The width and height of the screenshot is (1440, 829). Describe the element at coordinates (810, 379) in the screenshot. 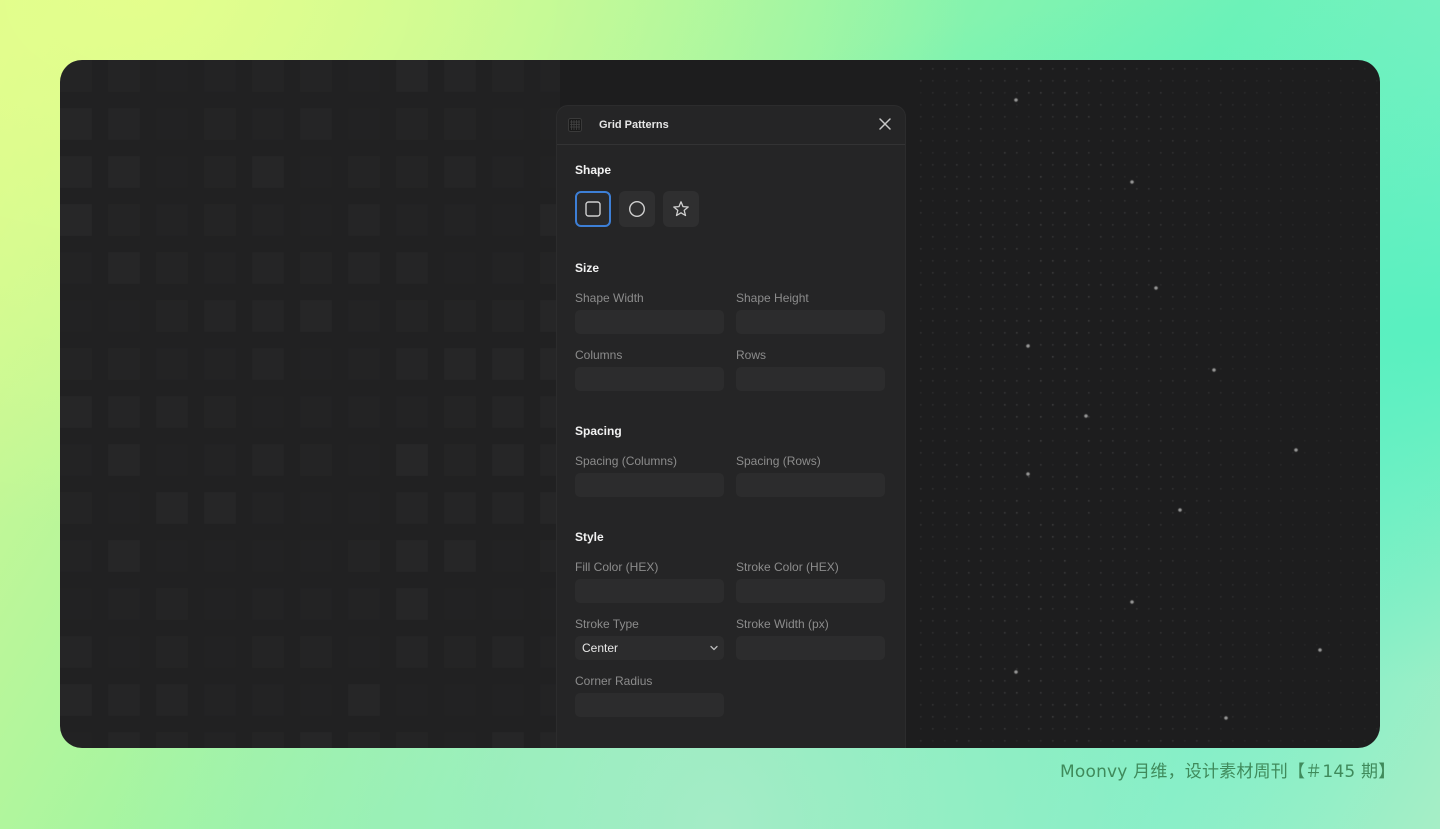

I see `rows-input` at that location.